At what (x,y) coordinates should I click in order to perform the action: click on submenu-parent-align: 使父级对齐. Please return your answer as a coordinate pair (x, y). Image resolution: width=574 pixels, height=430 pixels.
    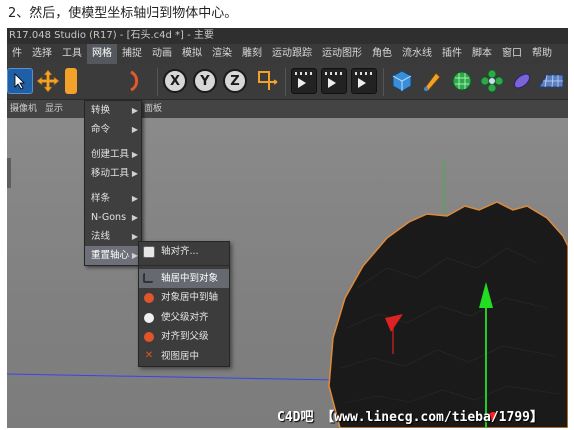
    Looking at the image, I should click on (184, 318).